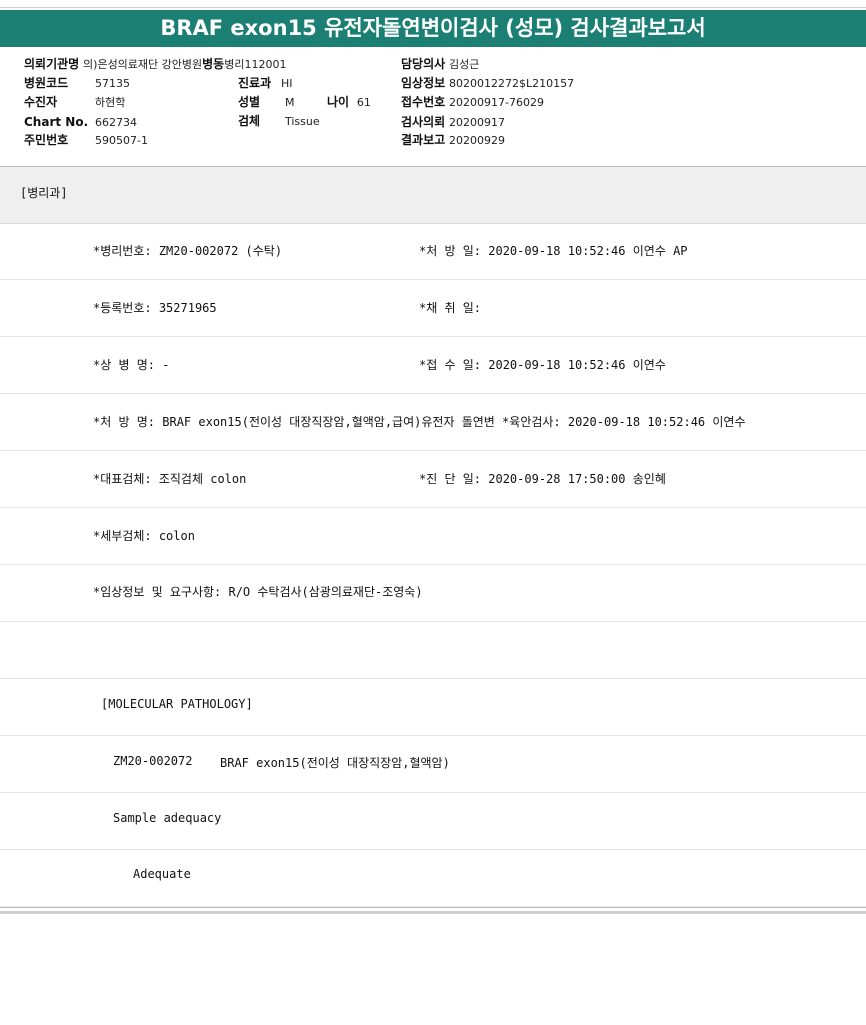  I want to click on report-date-value: 20200929, so click(477, 140).